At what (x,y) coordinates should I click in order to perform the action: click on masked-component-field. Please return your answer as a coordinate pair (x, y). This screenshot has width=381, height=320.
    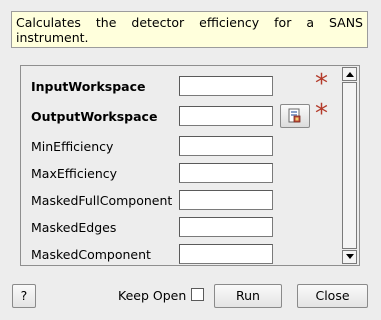
    Looking at the image, I should click on (226, 254).